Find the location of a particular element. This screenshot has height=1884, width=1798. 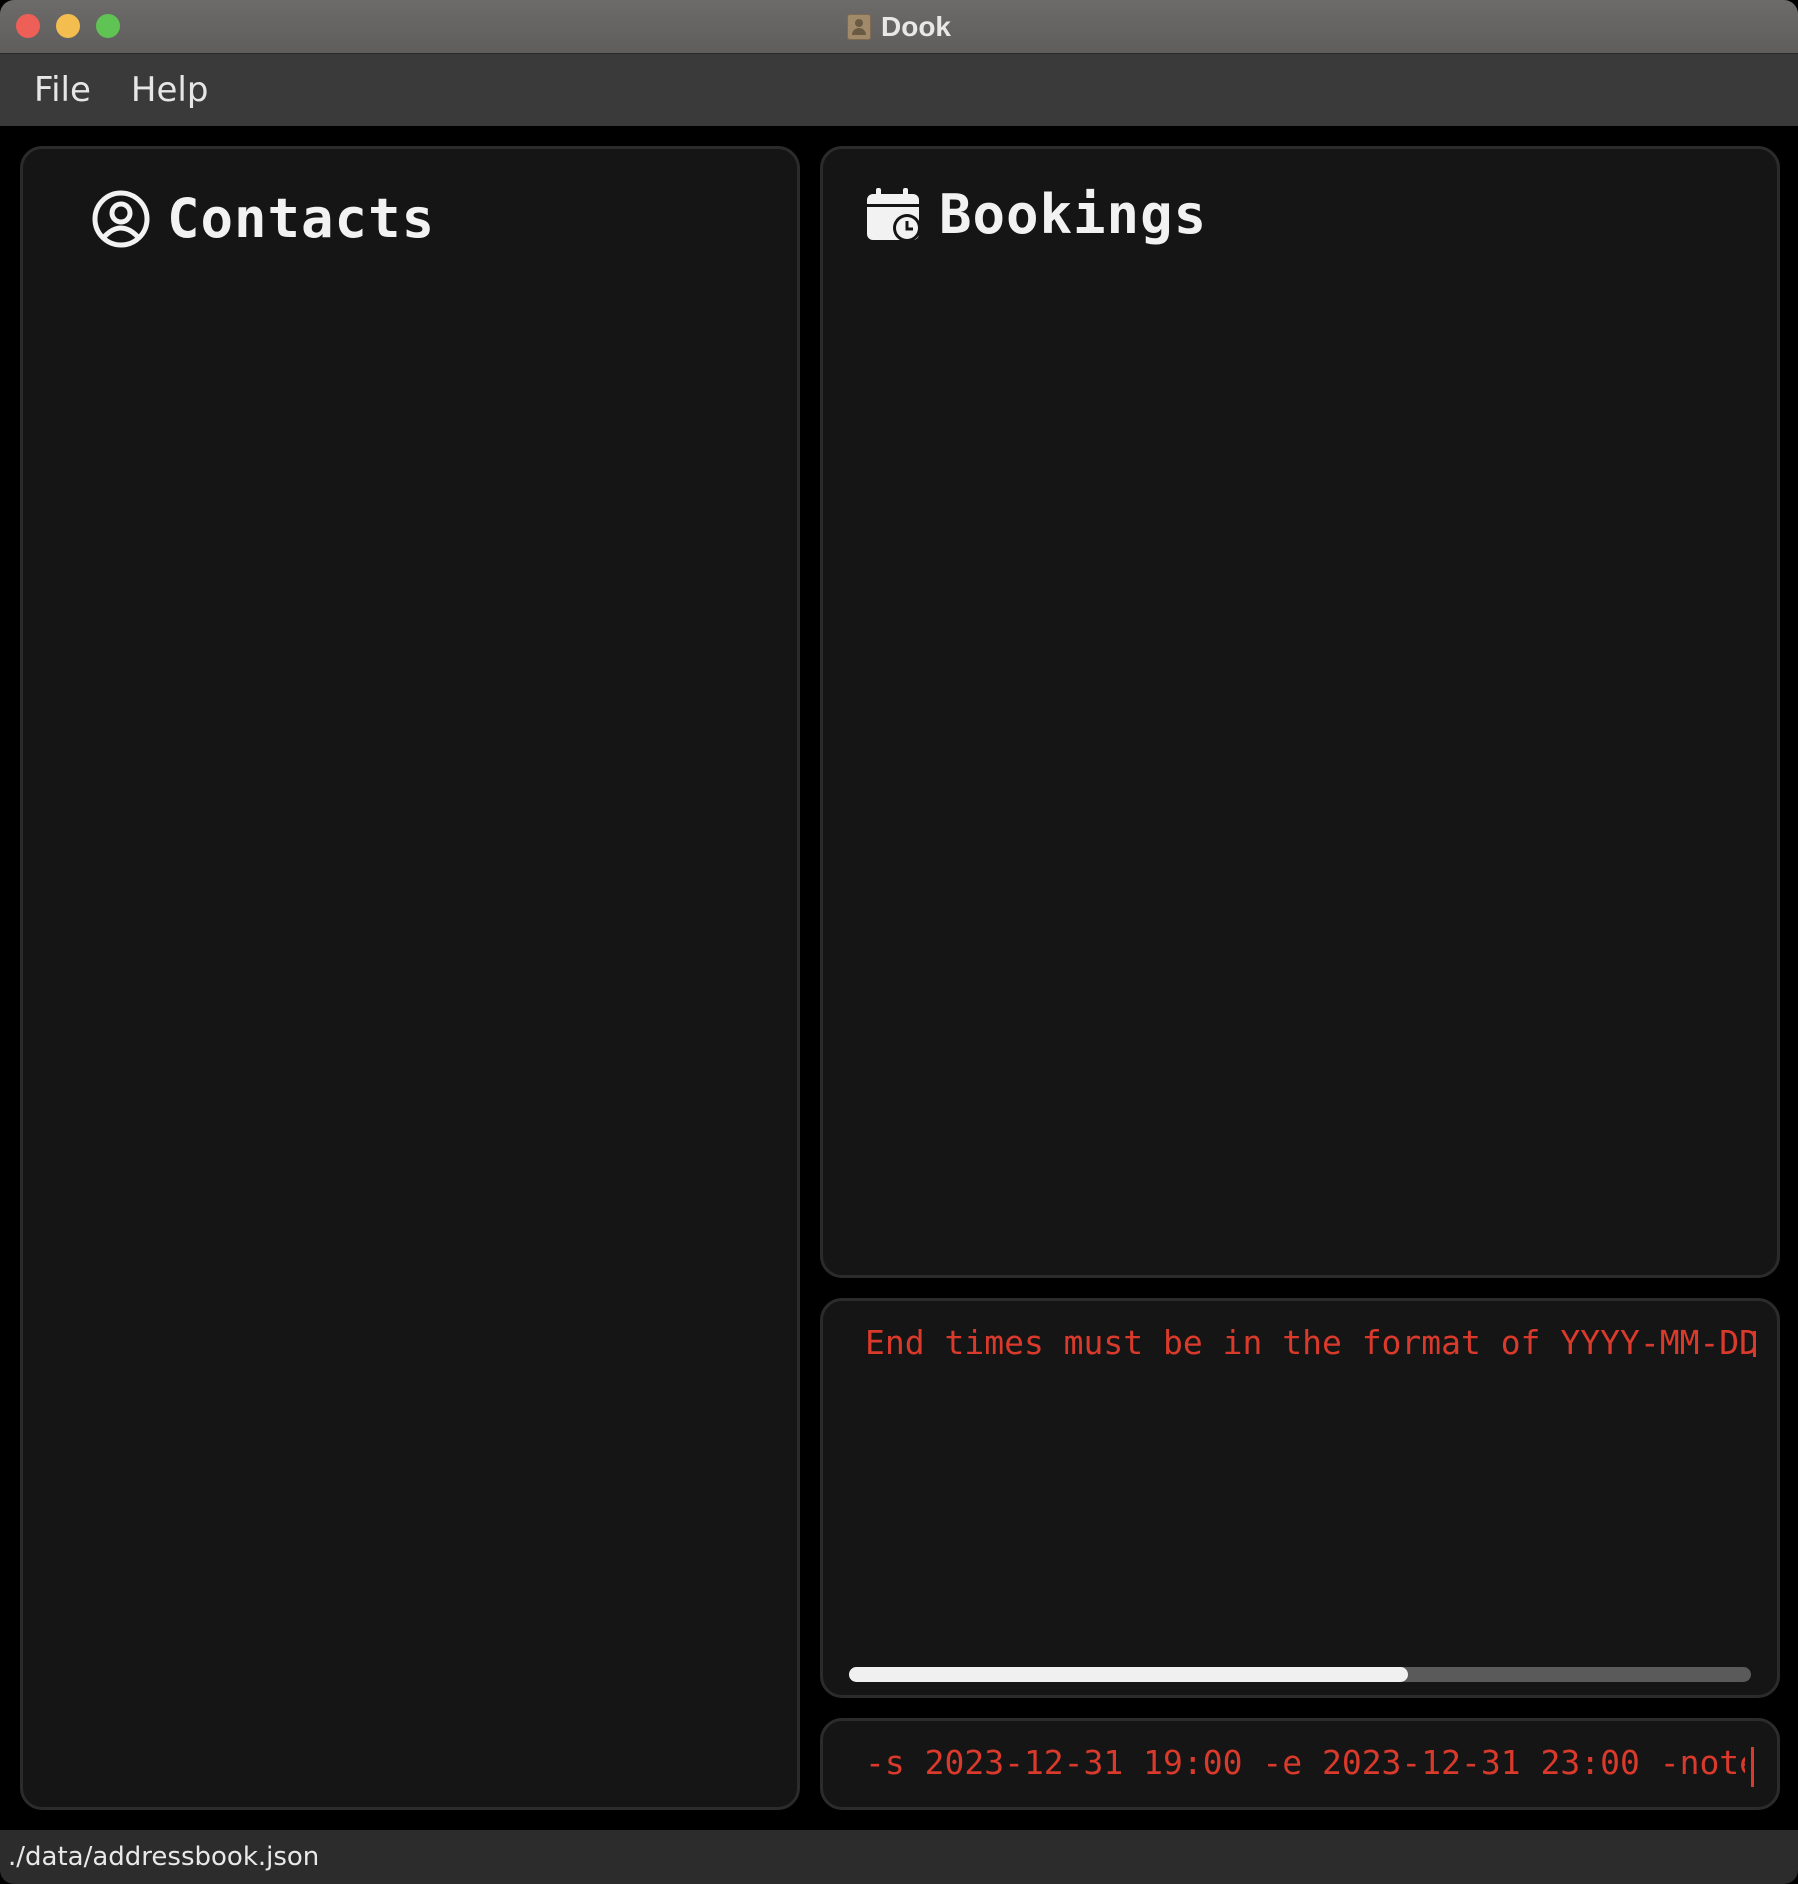

bookings-header: Bookings is located at coordinates (1036, 214).